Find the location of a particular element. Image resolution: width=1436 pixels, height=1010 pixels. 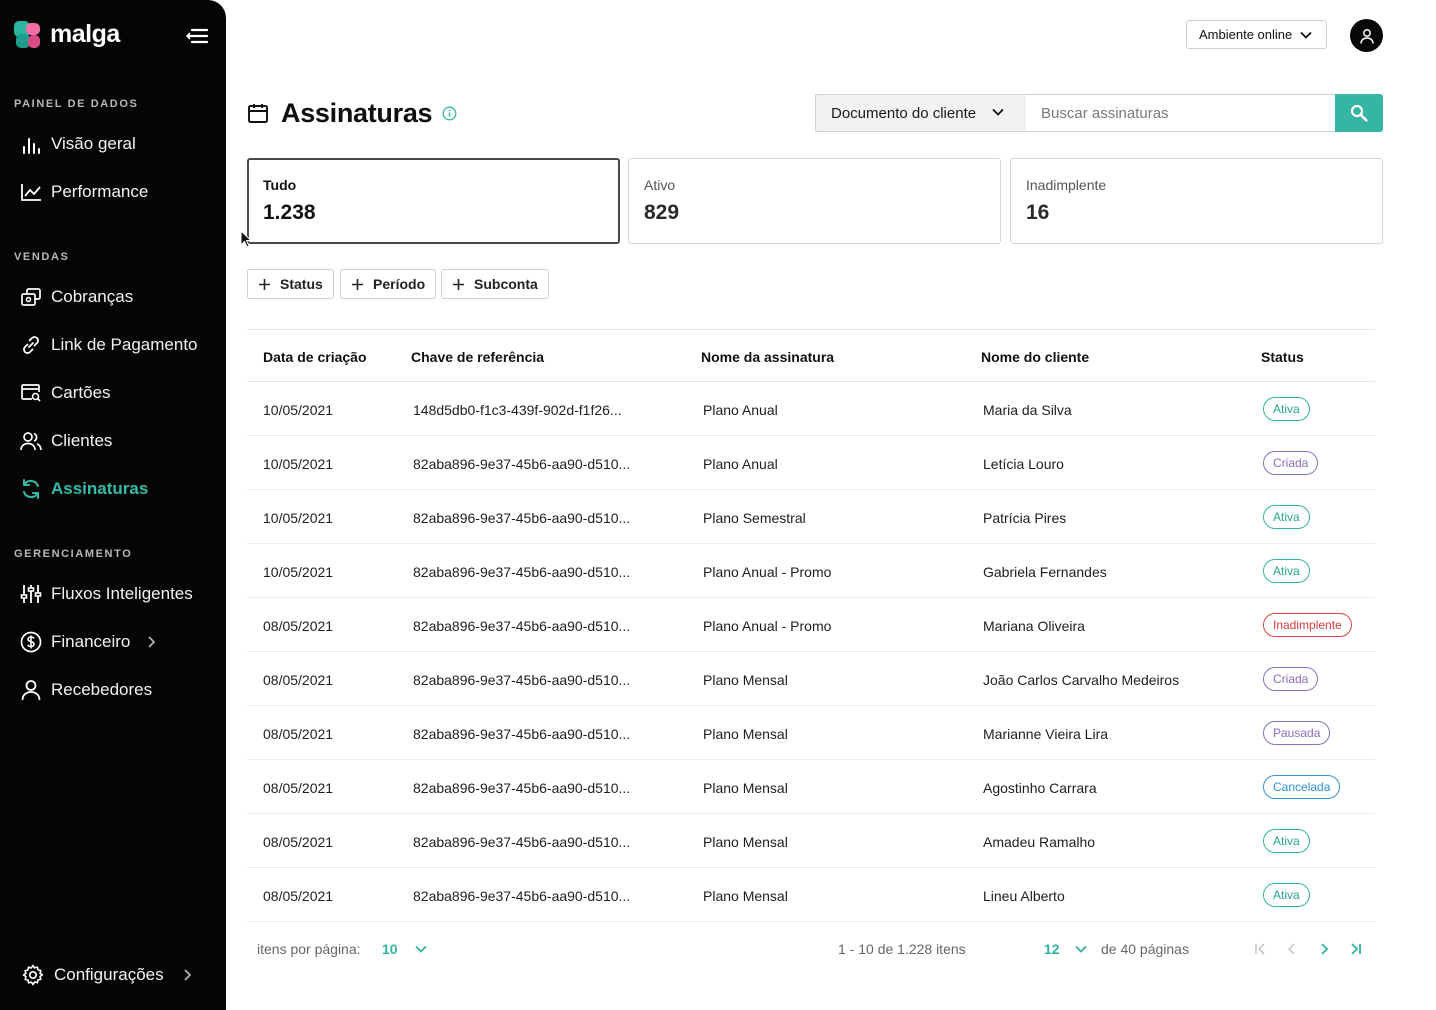

cell-nome-assinatura: Plano Semestral is located at coordinates (754, 518).